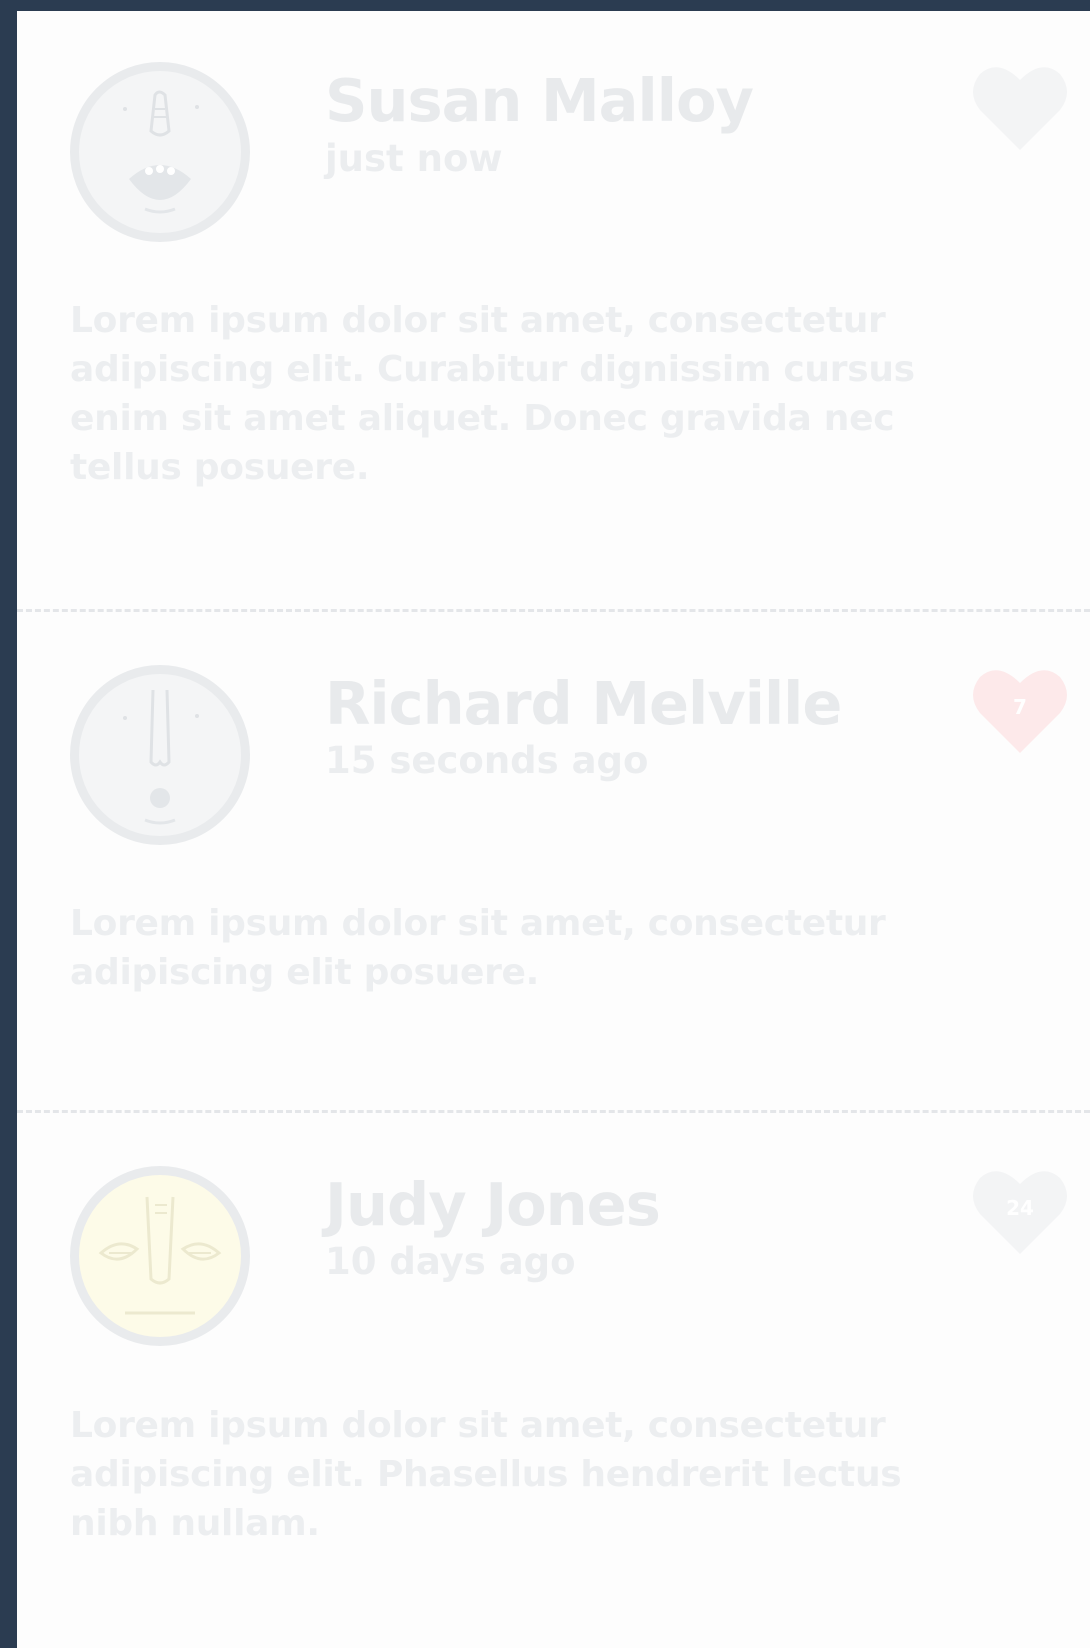  I want to click on grinning-face-icon, so click(161, 152).